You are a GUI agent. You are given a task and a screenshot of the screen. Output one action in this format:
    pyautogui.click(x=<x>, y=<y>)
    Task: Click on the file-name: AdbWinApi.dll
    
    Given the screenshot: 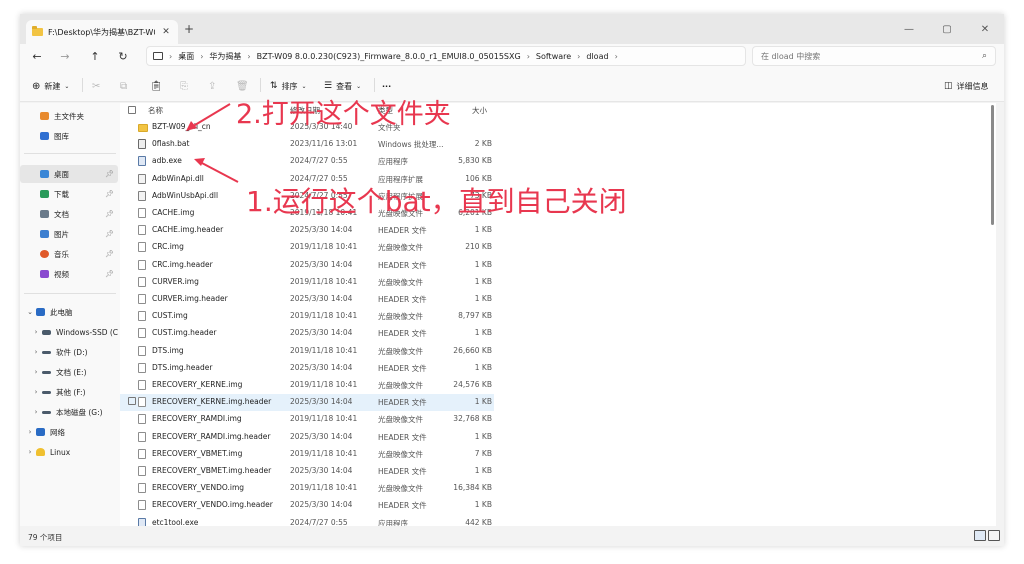 What is the action you would take?
    pyautogui.click(x=178, y=178)
    